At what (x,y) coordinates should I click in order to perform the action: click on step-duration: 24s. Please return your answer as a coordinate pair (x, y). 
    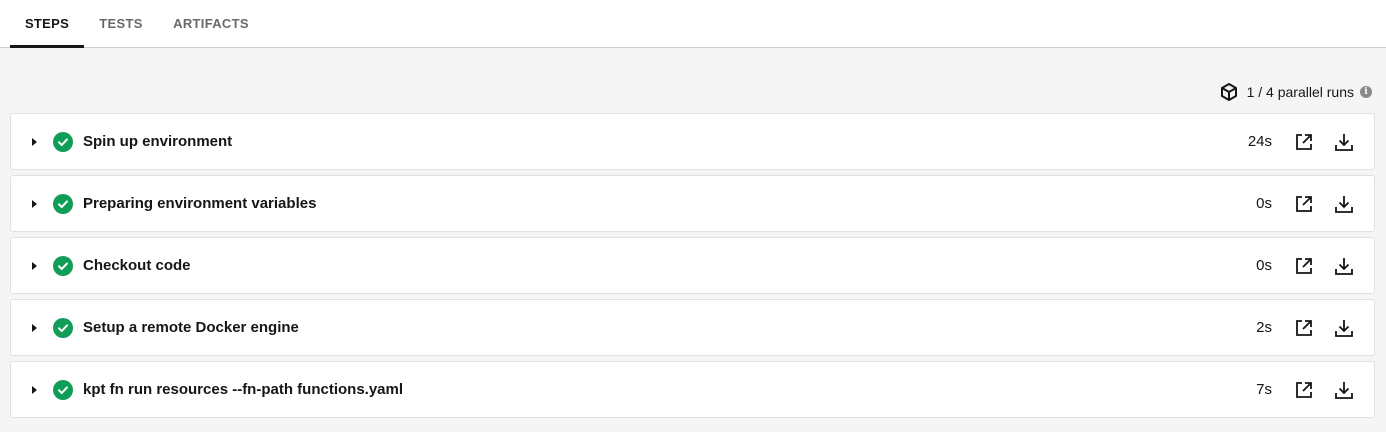
    Looking at the image, I should click on (1259, 141).